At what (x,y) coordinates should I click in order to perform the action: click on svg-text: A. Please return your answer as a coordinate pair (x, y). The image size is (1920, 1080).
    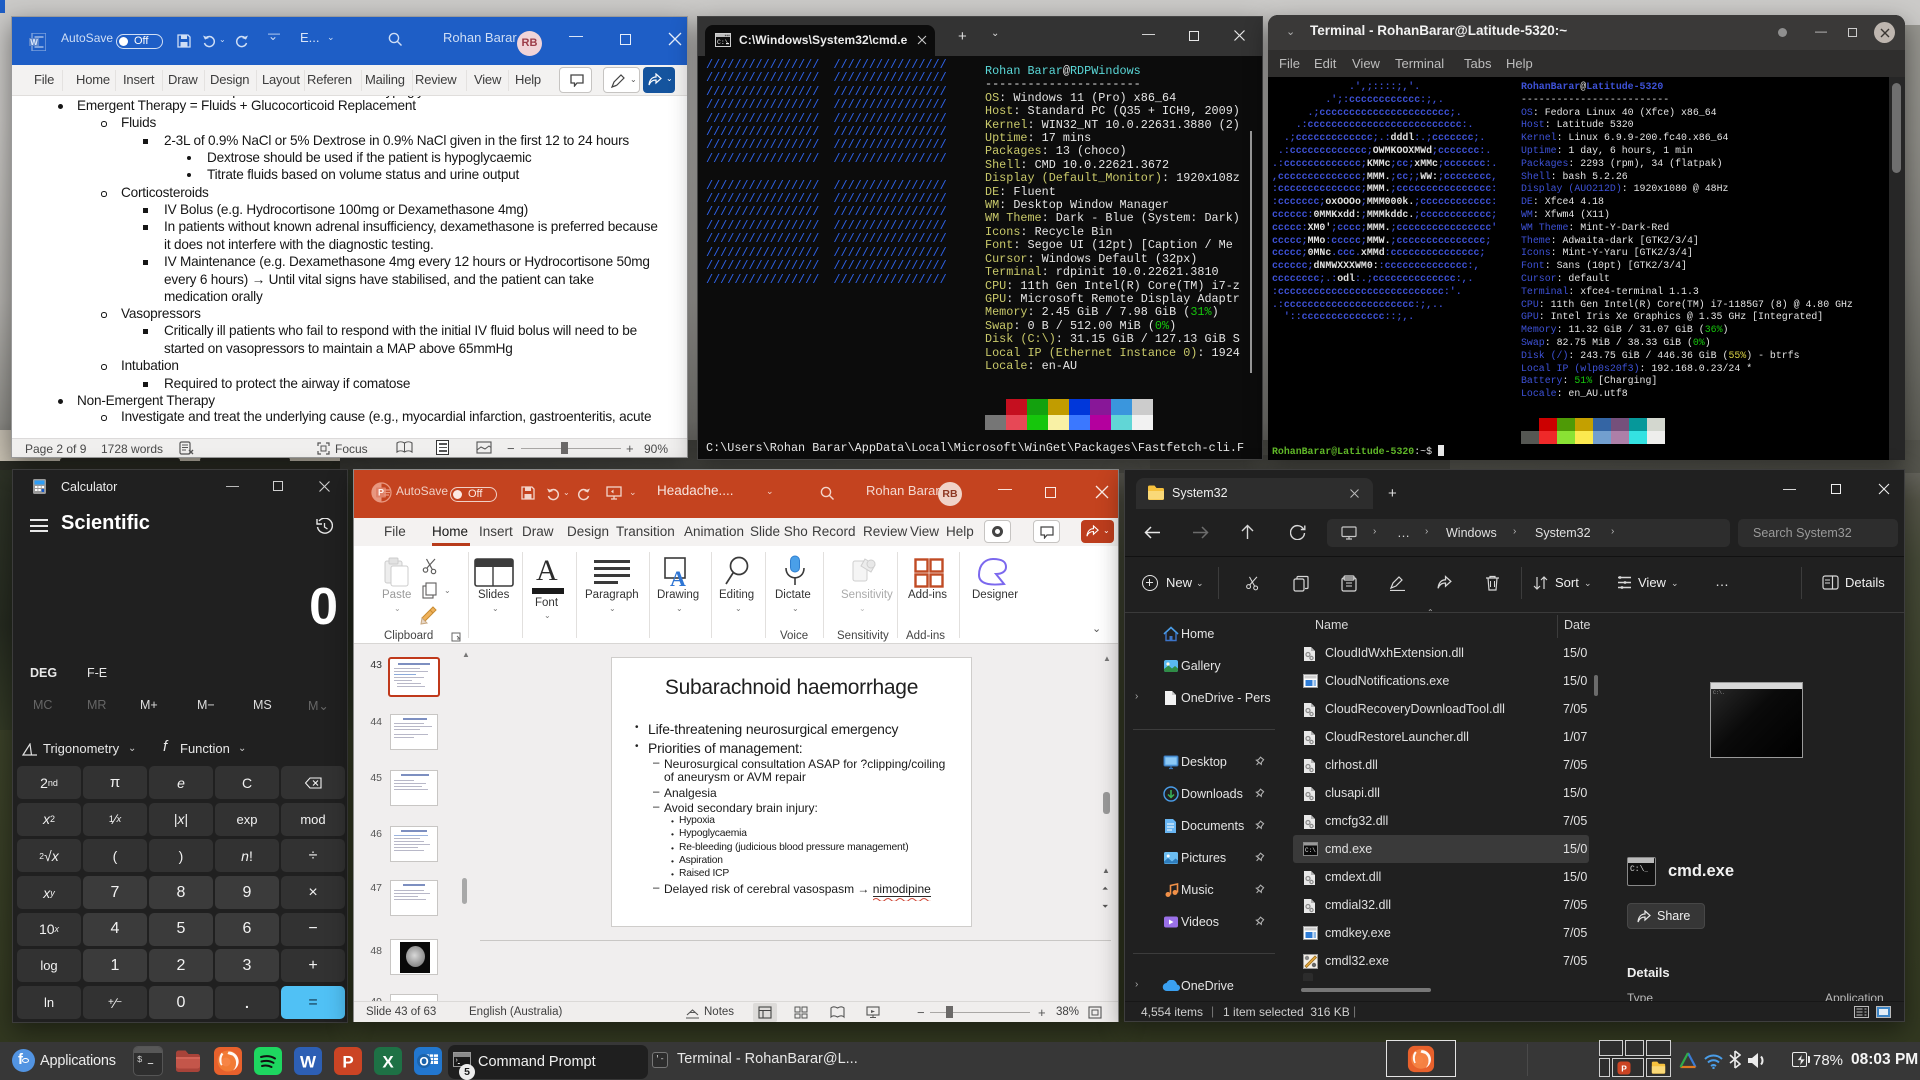
    Looking at the image, I should click on (678, 577).